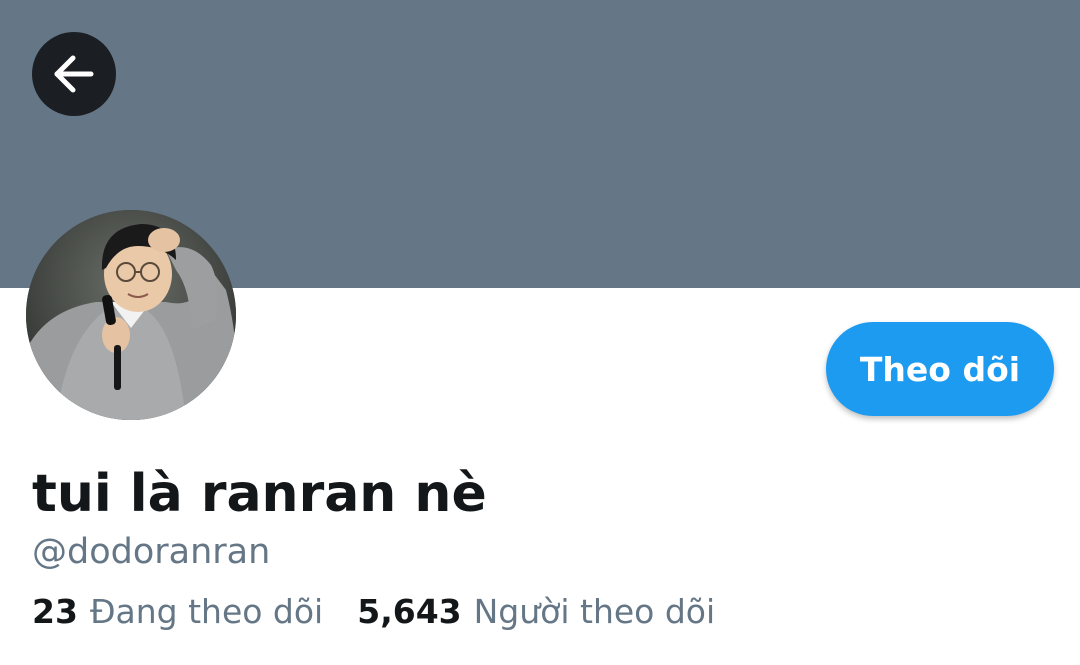 This screenshot has height=665, width=1080. What do you see at coordinates (55, 611) in the screenshot?
I see `following-count: 23` at bounding box center [55, 611].